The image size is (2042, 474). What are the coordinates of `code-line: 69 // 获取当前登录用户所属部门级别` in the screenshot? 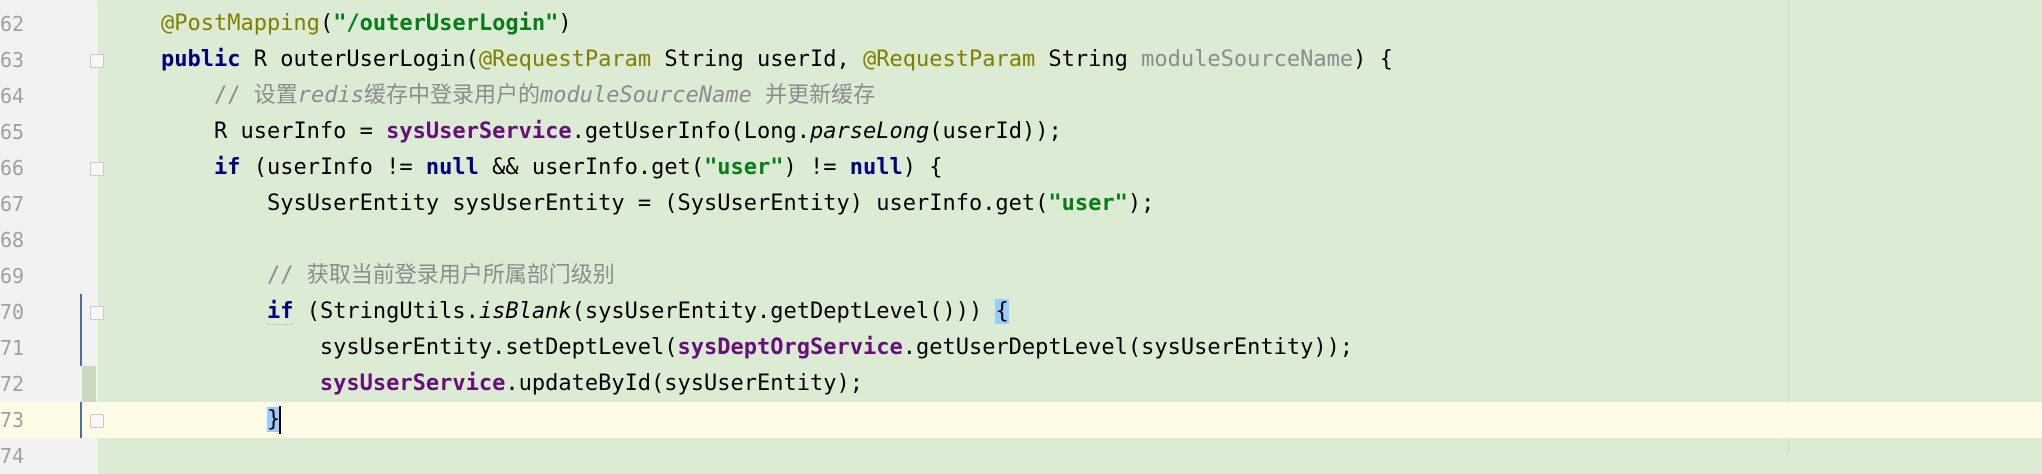 It's located at (1021, 276).